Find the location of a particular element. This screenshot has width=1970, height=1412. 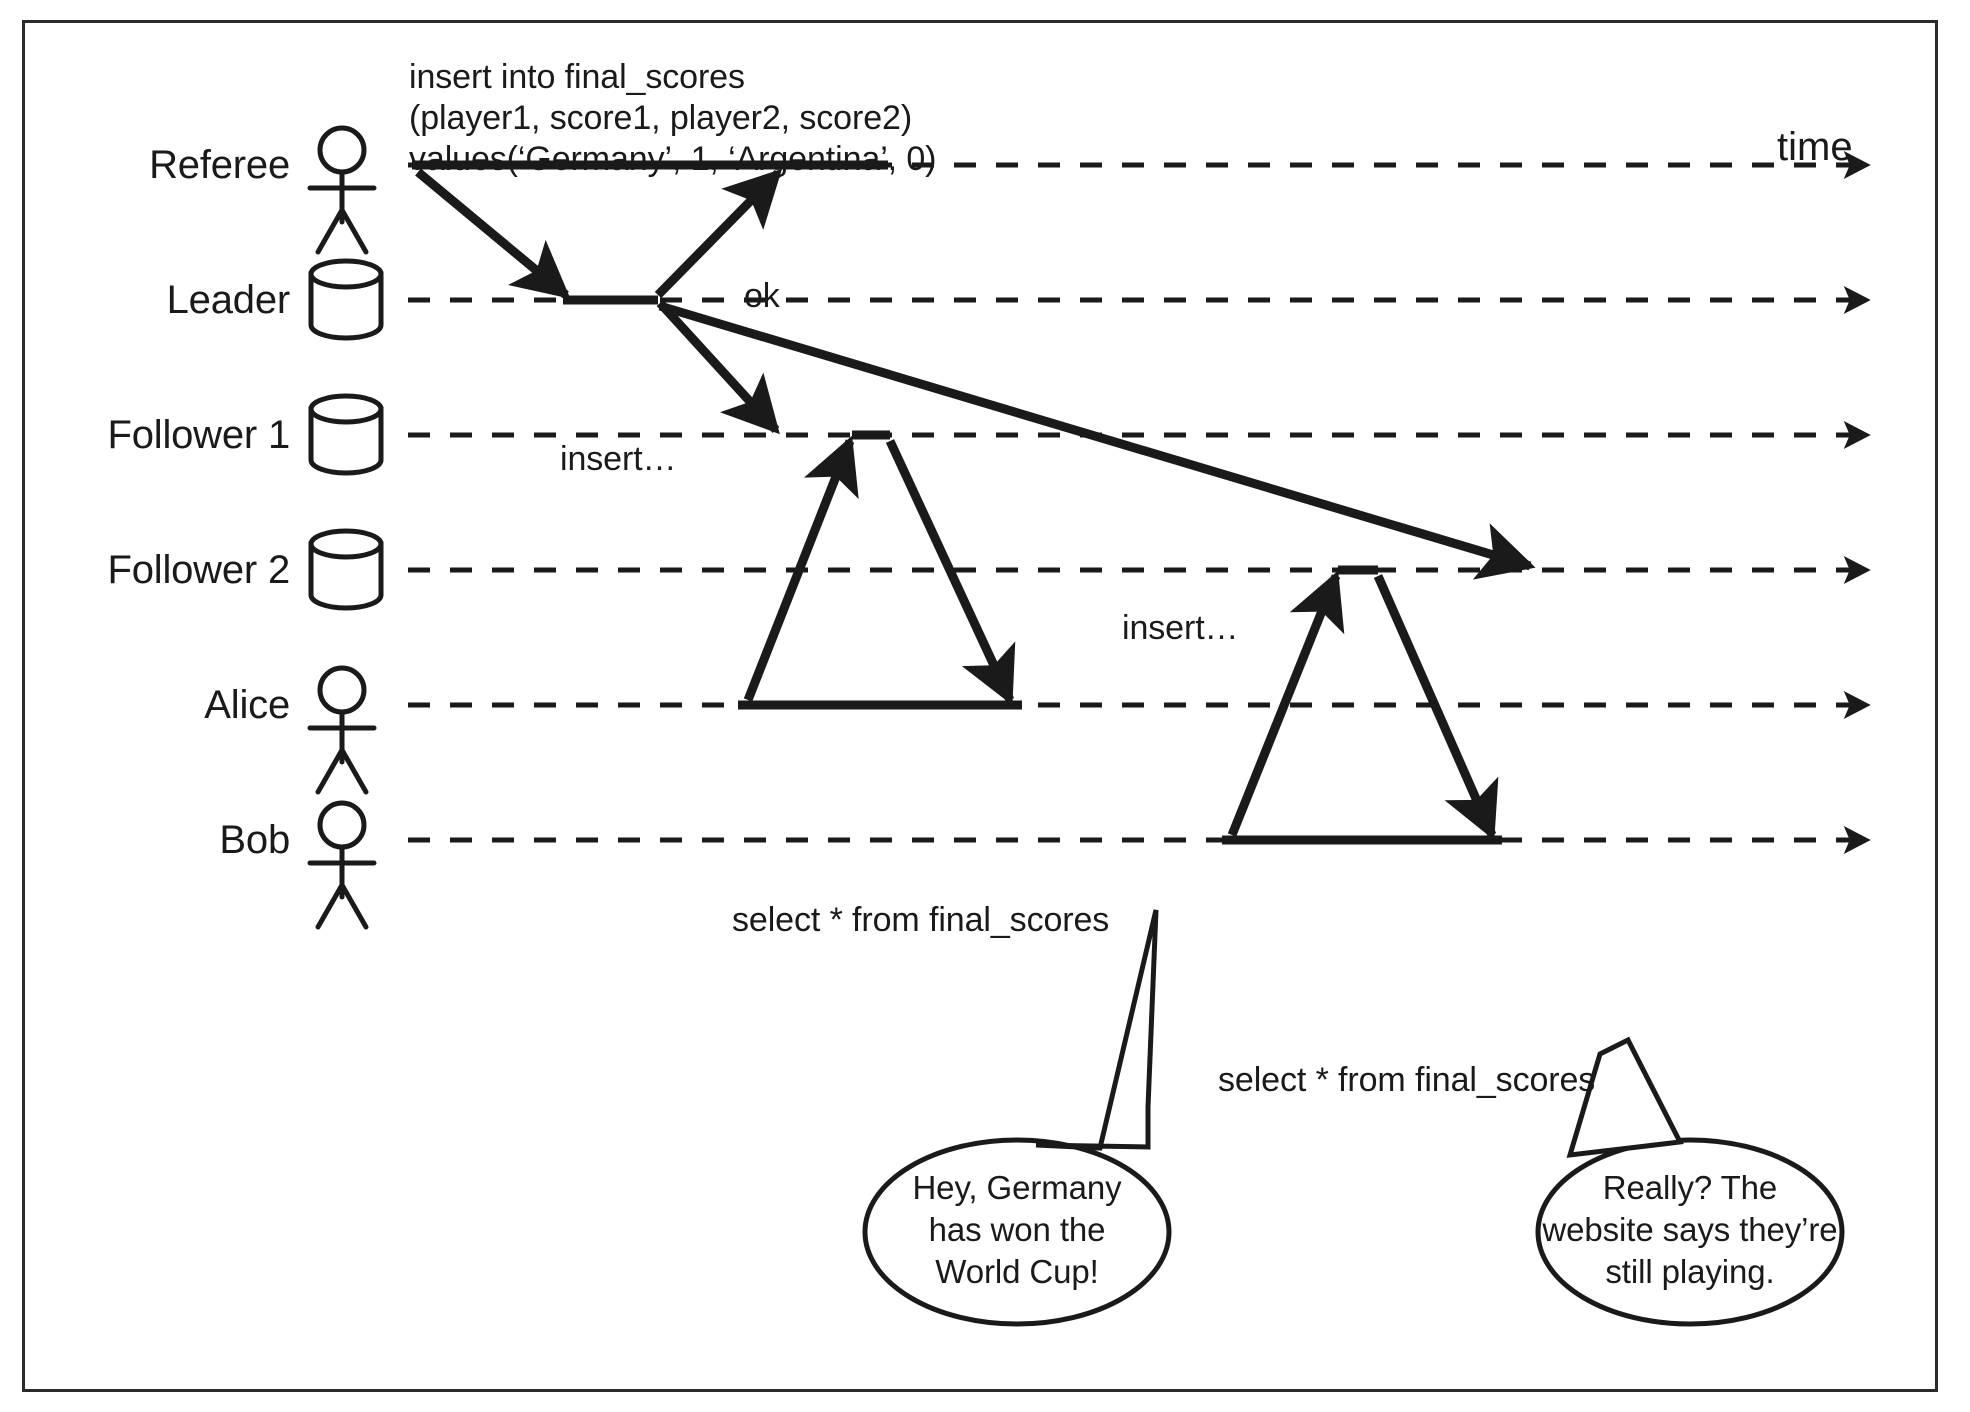

database-cylinder-icon-leader is located at coordinates (346, 299).